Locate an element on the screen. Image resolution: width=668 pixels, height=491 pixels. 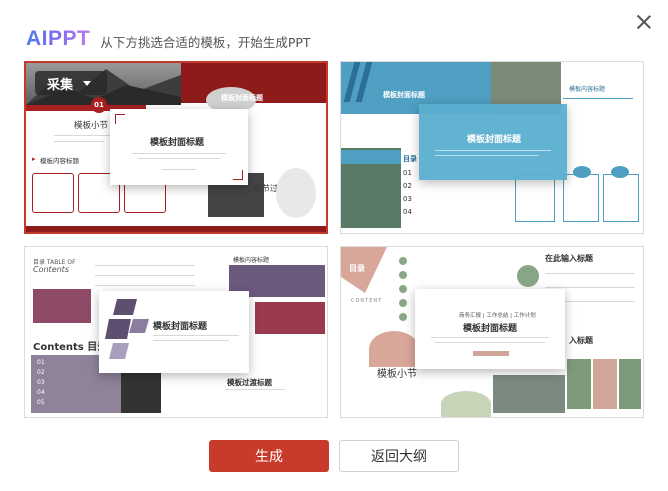
dialog-subtitle: 从下方挑选合适的模板，开始生成PPT is located at coordinates (205, 42).